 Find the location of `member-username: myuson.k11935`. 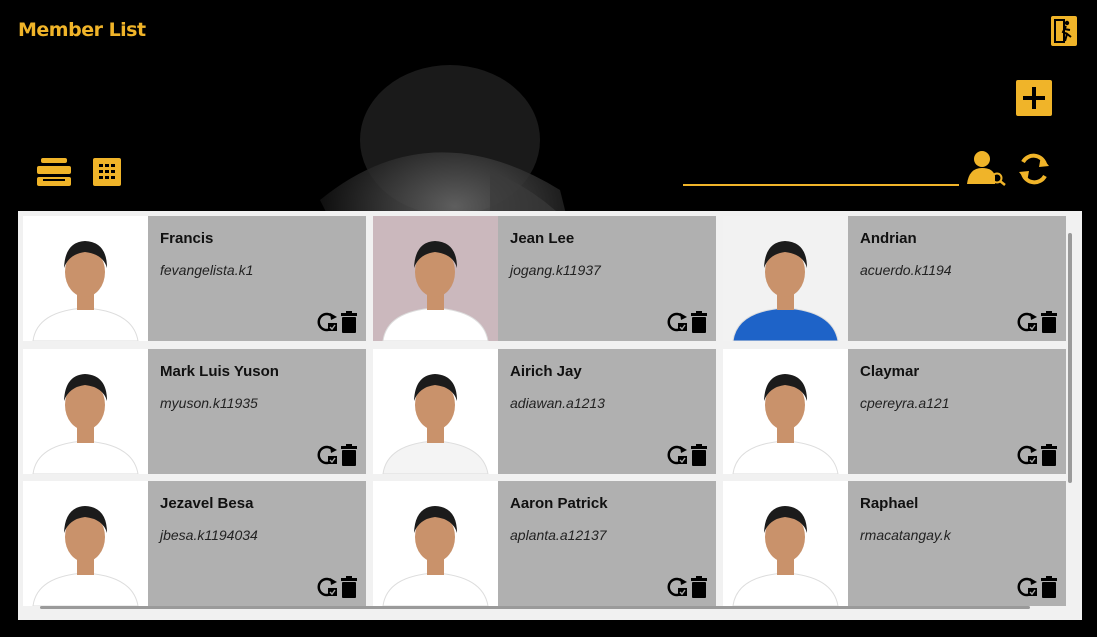

member-username: myuson.k11935 is located at coordinates (209, 403).